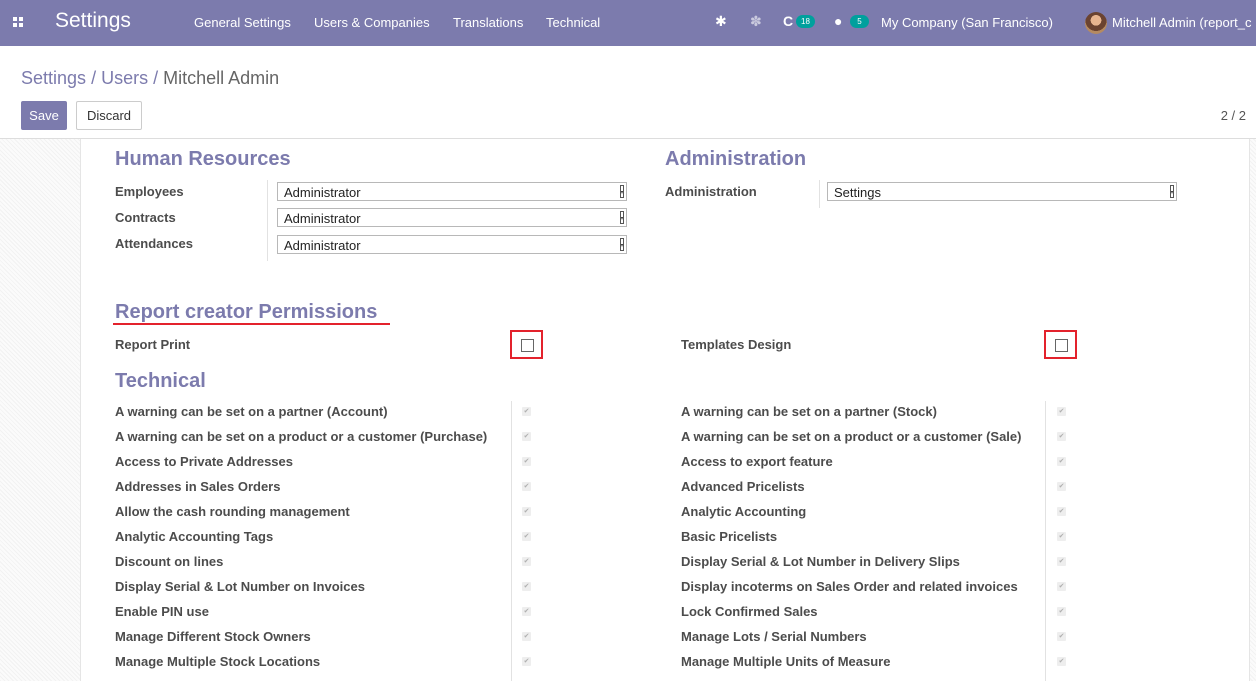  Describe the element at coordinates (857, 192) in the screenshot. I see `administration-select-value: Settings` at that location.